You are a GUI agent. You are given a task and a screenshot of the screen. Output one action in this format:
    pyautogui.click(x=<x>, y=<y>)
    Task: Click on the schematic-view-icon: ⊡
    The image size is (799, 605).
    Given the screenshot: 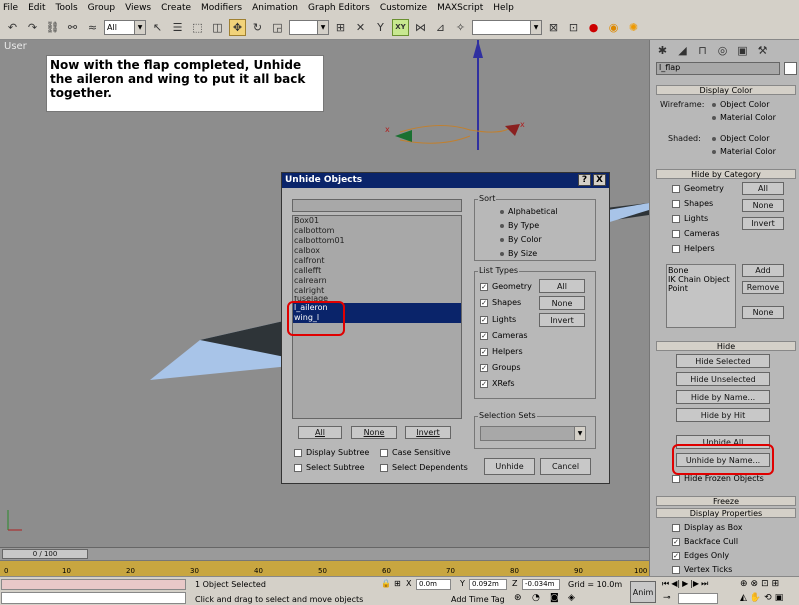 What is the action you would take?
    pyautogui.click(x=573, y=27)
    